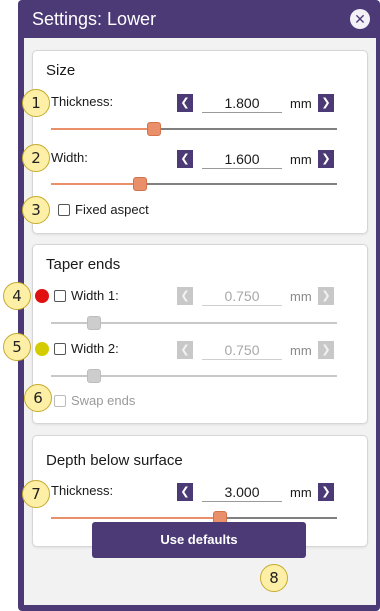 The width and height of the screenshot is (380, 611). I want to click on depth-thickness-input, so click(242, 492).